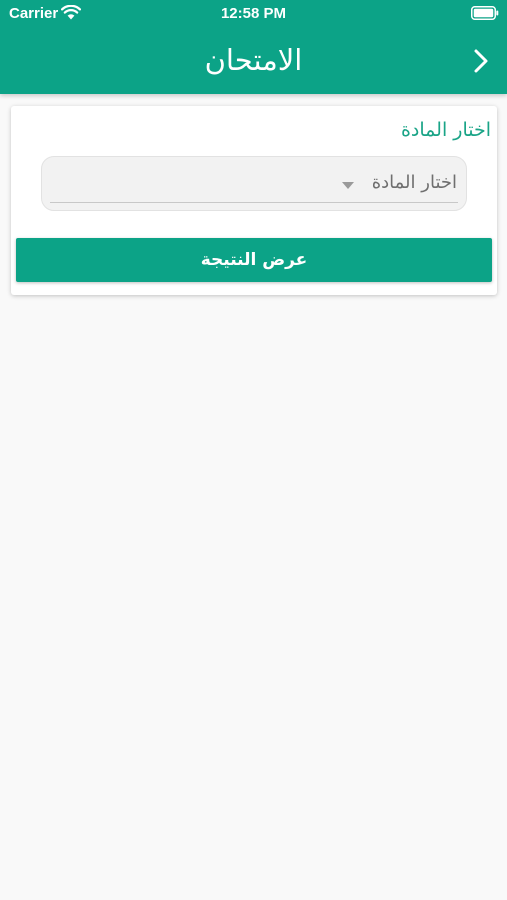  I want to click on chevron-right-icon, so click(481, 61).